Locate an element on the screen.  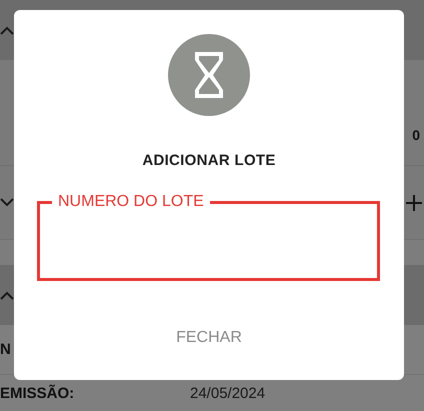
dialog-title: ADICIONAR LOTE is located at coordinates (209, 160).